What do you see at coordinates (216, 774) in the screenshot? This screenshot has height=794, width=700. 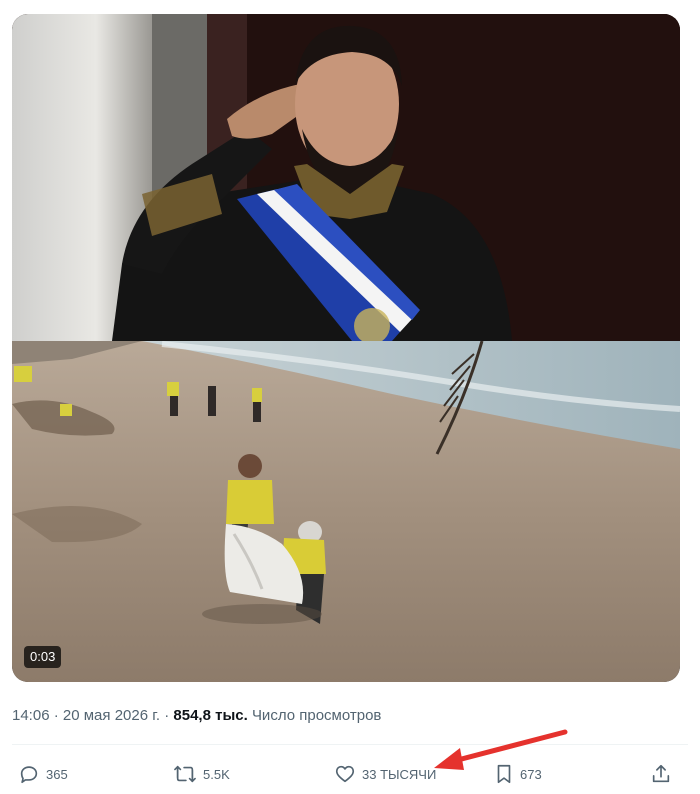 I see `repost-count: 5.5K` at bounding box center [216, 774].